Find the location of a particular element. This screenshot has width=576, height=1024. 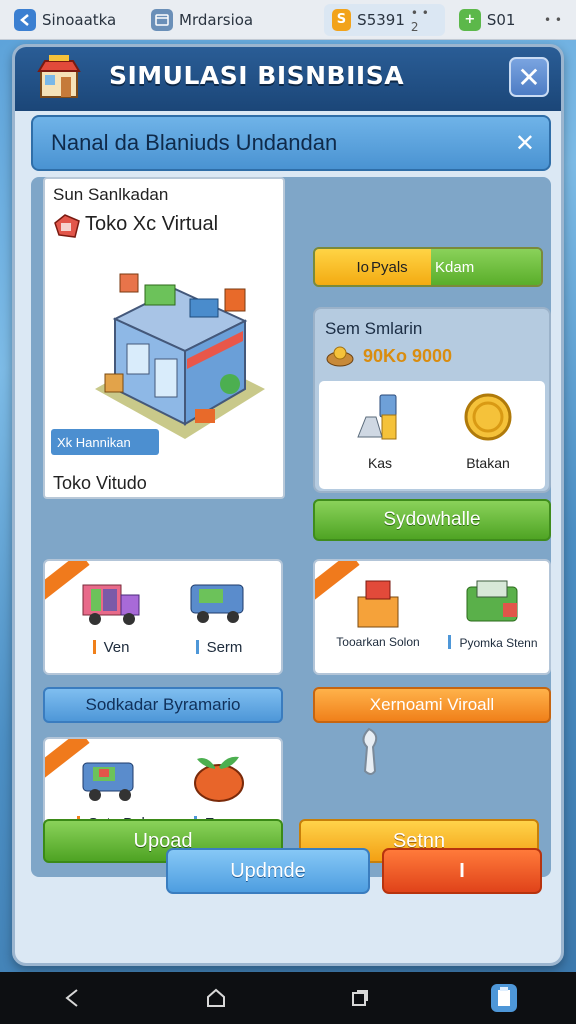

tab-label: Sinoaatka is located at coordinates (79, 19).